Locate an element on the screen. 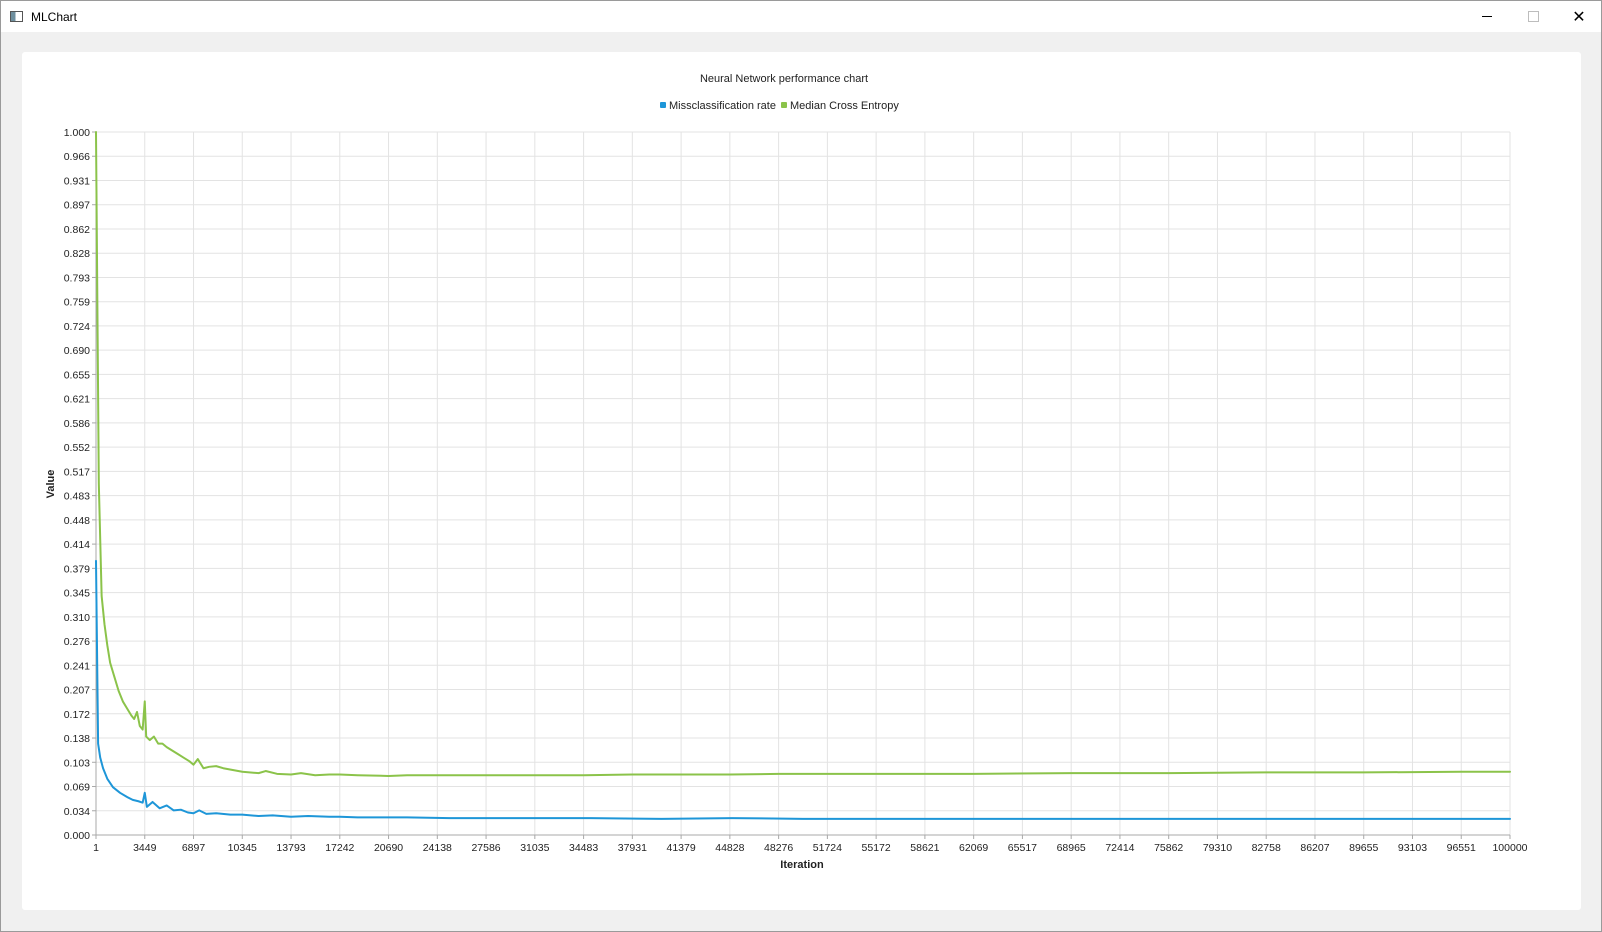 The height and width of the screenshot is (932, 1602). x-tick-label: 13793 is located at coordinates (290, 848).